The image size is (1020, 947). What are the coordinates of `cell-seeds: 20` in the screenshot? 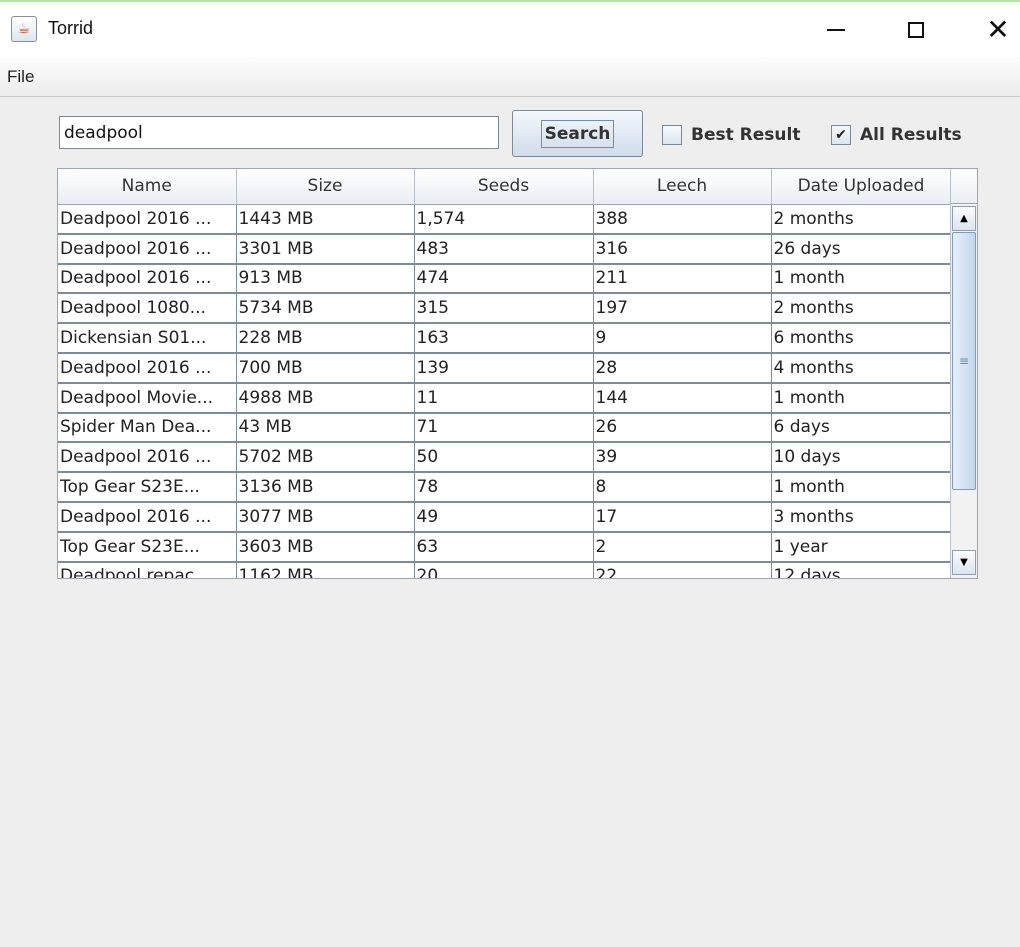 It's located at (504, 569).